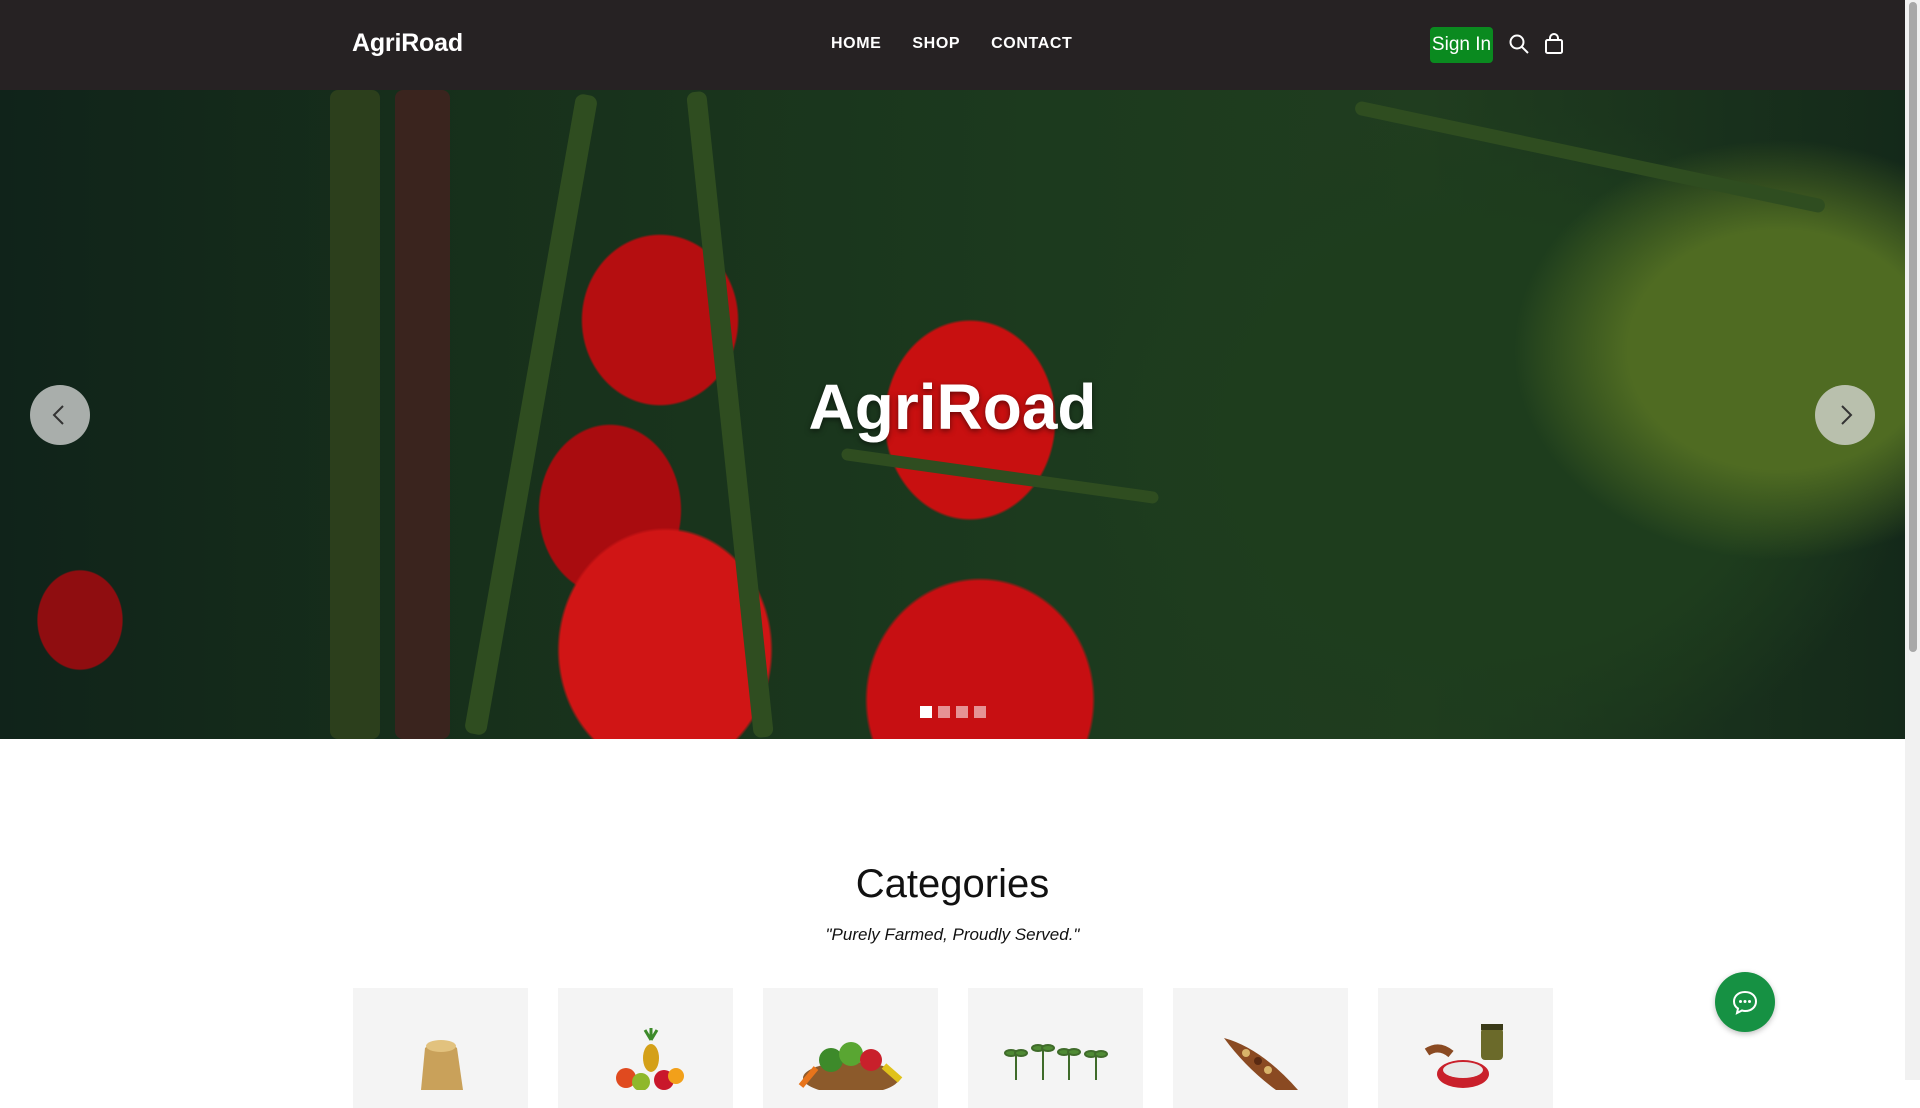 This screenshot has width=1920, height=1108. I want to click on page-scrollbar, so click(1912, 540).